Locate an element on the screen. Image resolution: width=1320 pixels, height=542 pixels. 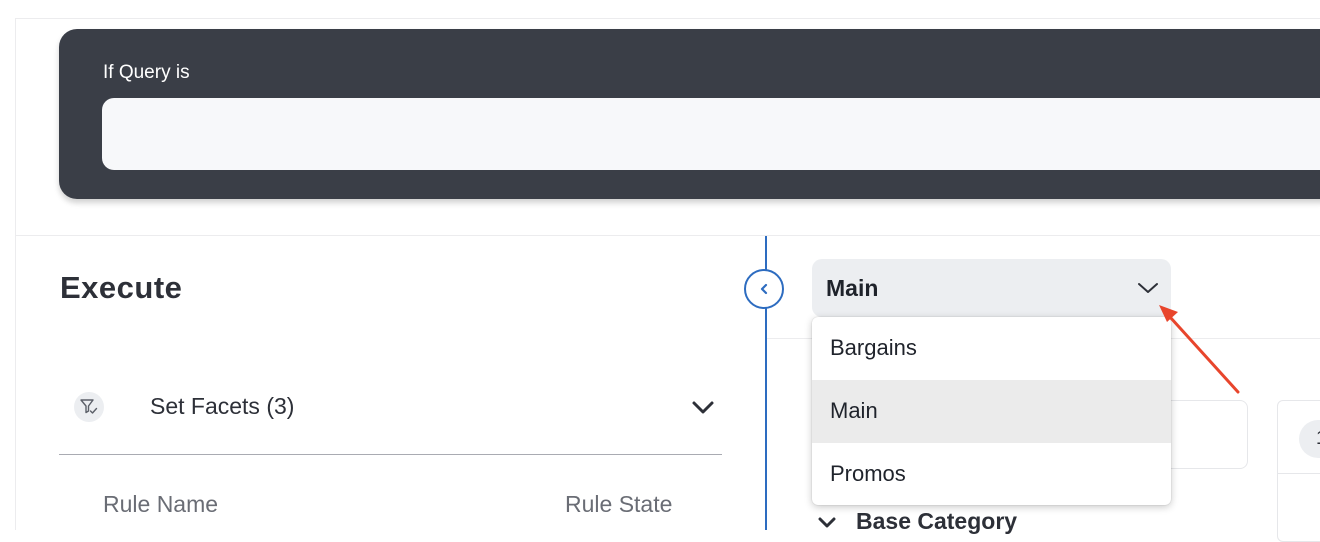
left-rail is located at coordinates (8, 274).